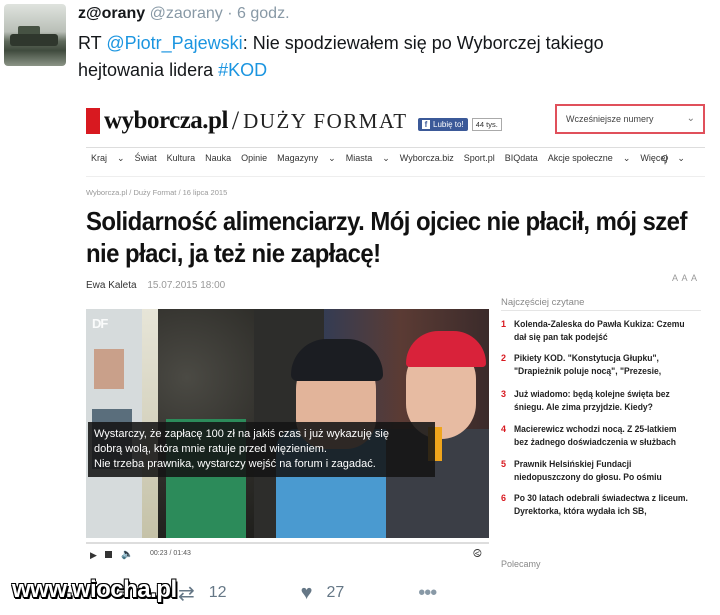 The image size is (720, 615). What do you see at coordinates (127, 554) in the screenshot?
I see `volume-icon: 🔈` at bounding box center [127, 554].